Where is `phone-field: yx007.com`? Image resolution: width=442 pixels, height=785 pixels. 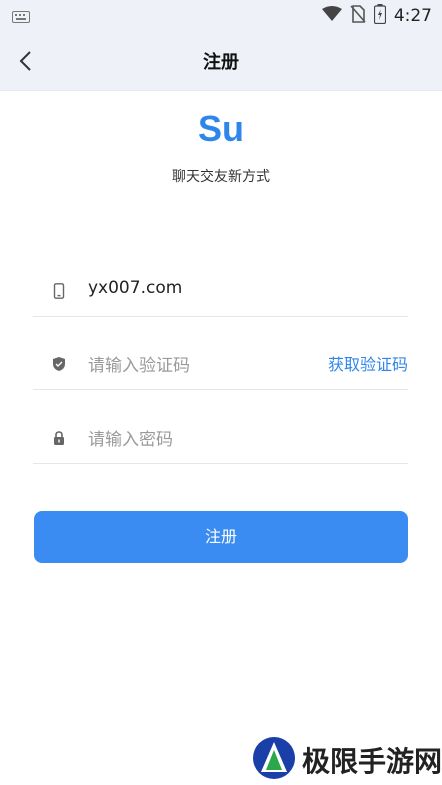
phone-field: yx007.com is located at coordinates (220, 291).